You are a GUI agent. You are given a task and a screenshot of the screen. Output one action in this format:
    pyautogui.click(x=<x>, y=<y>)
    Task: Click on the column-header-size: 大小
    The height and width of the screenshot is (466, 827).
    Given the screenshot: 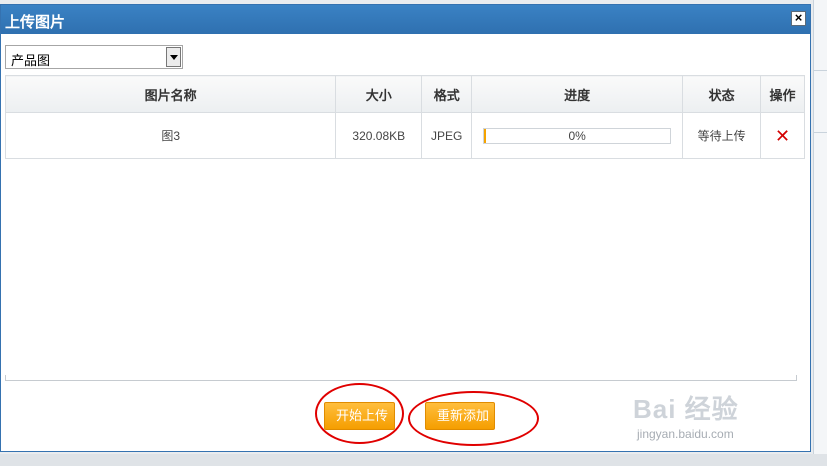 What is the action you would take?
    pyautogui.click(x=379, y=94)
    